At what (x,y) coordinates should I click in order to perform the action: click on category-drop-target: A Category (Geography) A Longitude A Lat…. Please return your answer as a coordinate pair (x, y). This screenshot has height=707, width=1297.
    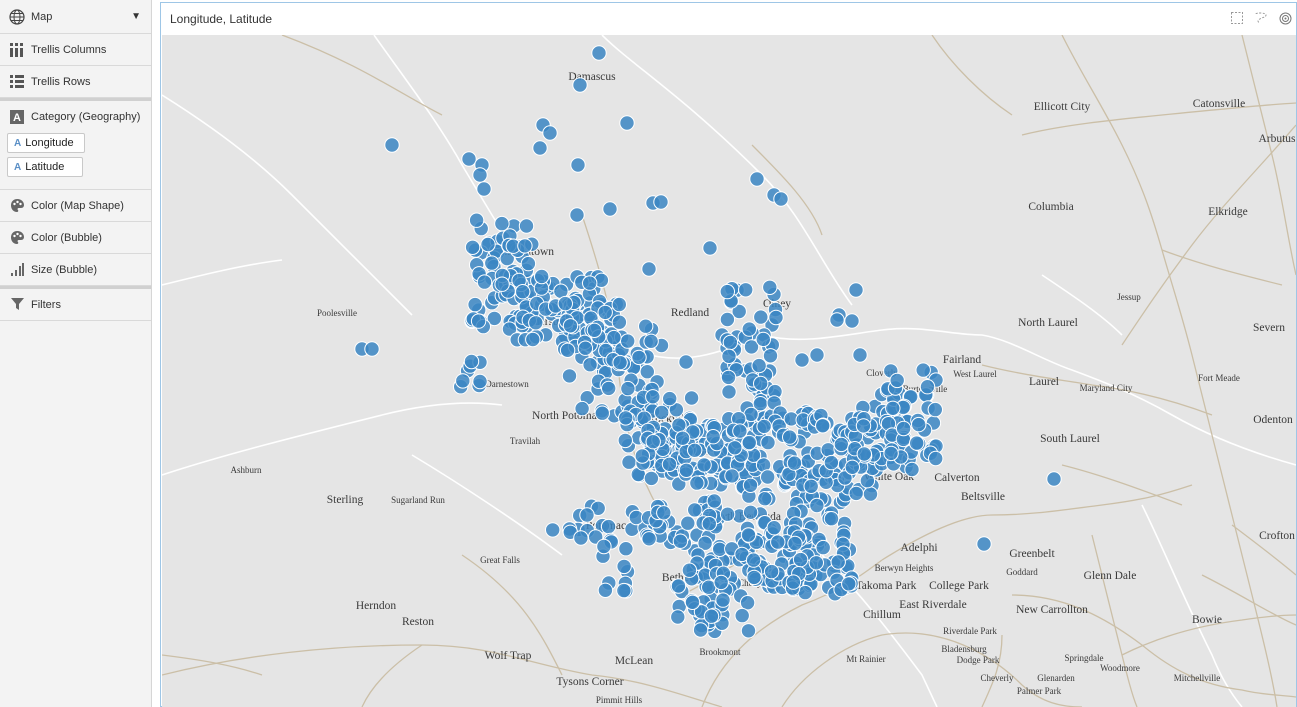
    Looking at the image, I should click on (75, 145).